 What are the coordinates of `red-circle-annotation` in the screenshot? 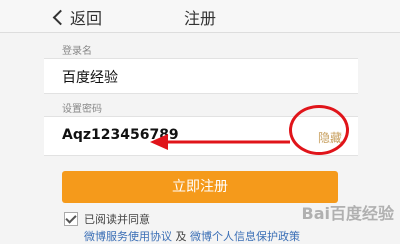 It's located at (319, 130).